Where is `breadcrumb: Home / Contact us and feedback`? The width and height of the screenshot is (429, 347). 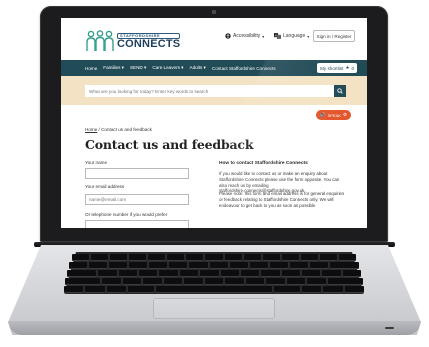
breadcrumb: Home / Contact us and feedback is located at coordinates (118, 129).